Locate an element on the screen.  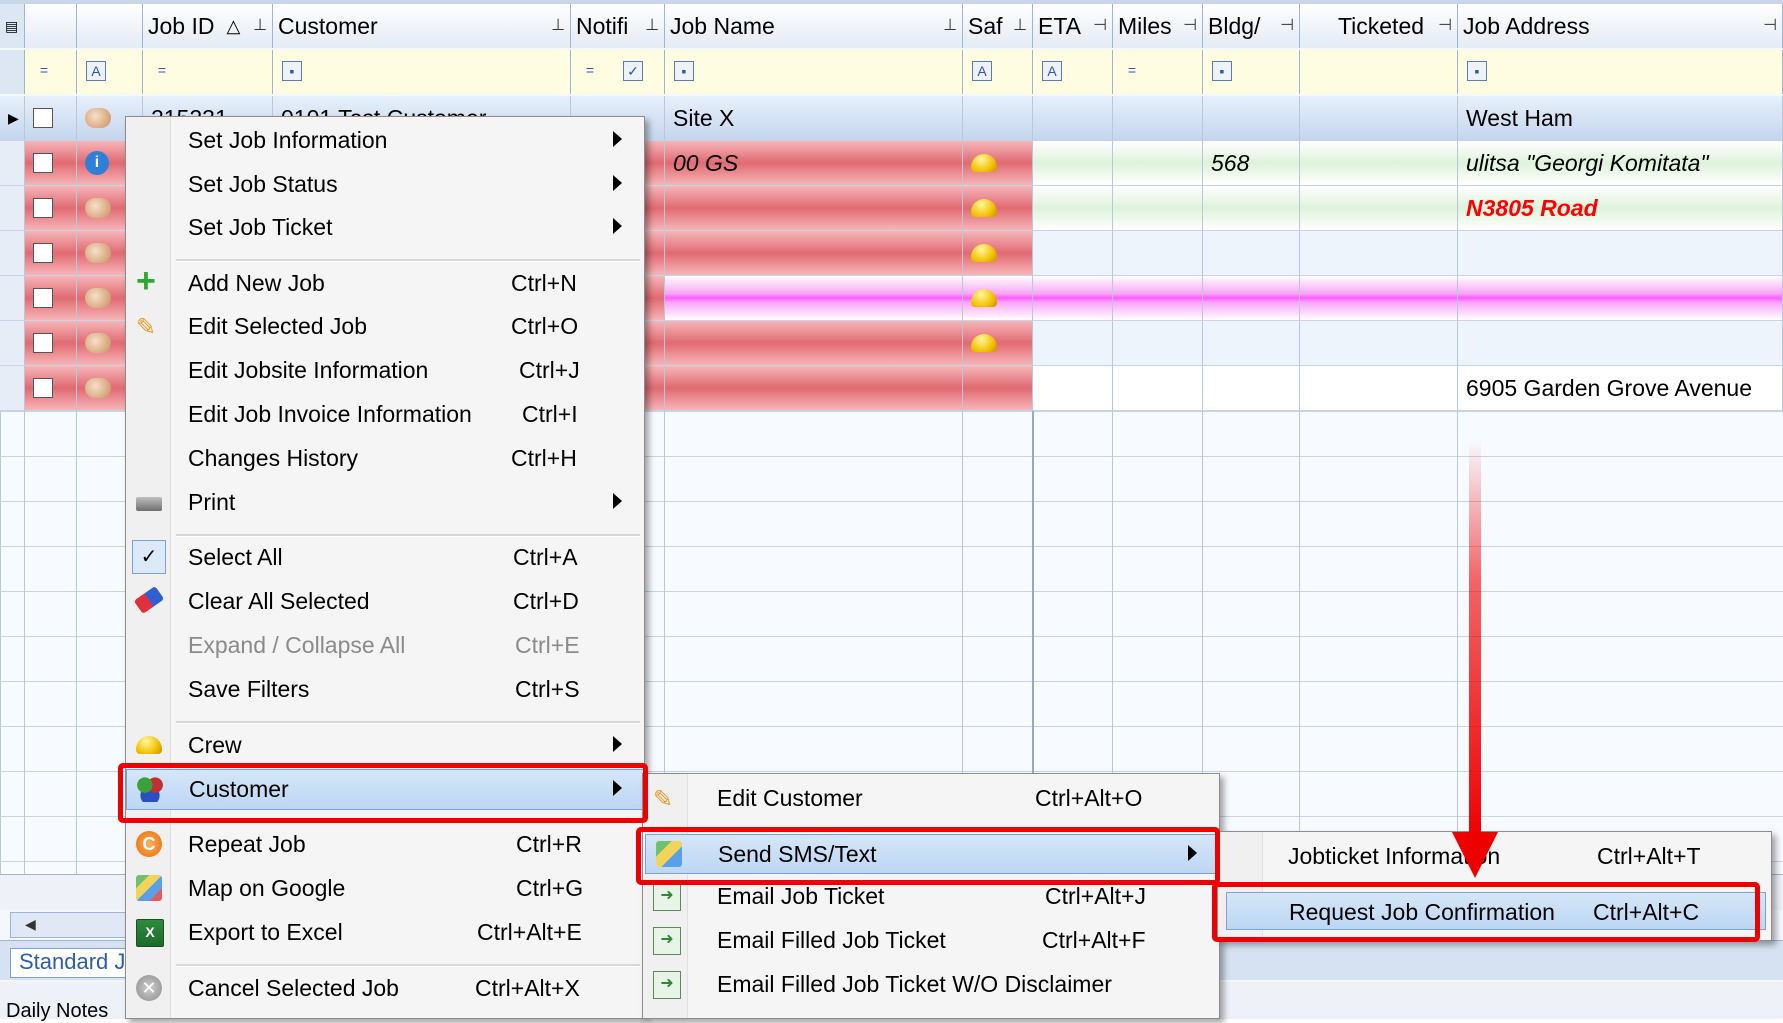
column-chooser-icon: ▤ is located at coordinates (12, 26).